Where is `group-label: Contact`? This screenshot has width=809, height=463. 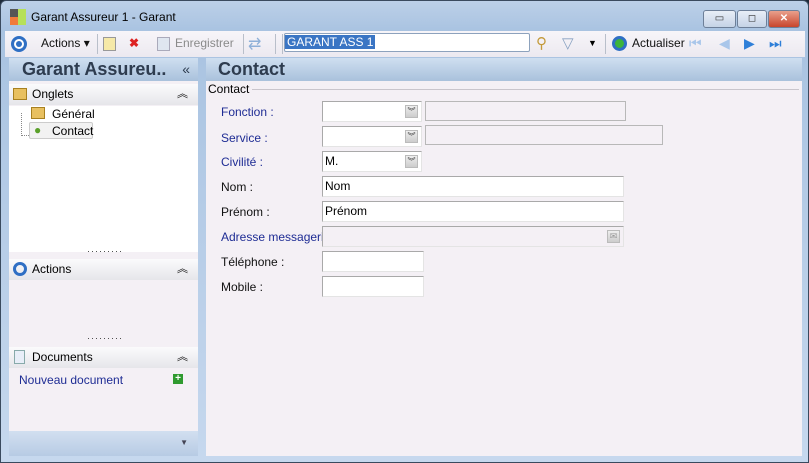
group-label: Contact is located at coordinates (230, 89).